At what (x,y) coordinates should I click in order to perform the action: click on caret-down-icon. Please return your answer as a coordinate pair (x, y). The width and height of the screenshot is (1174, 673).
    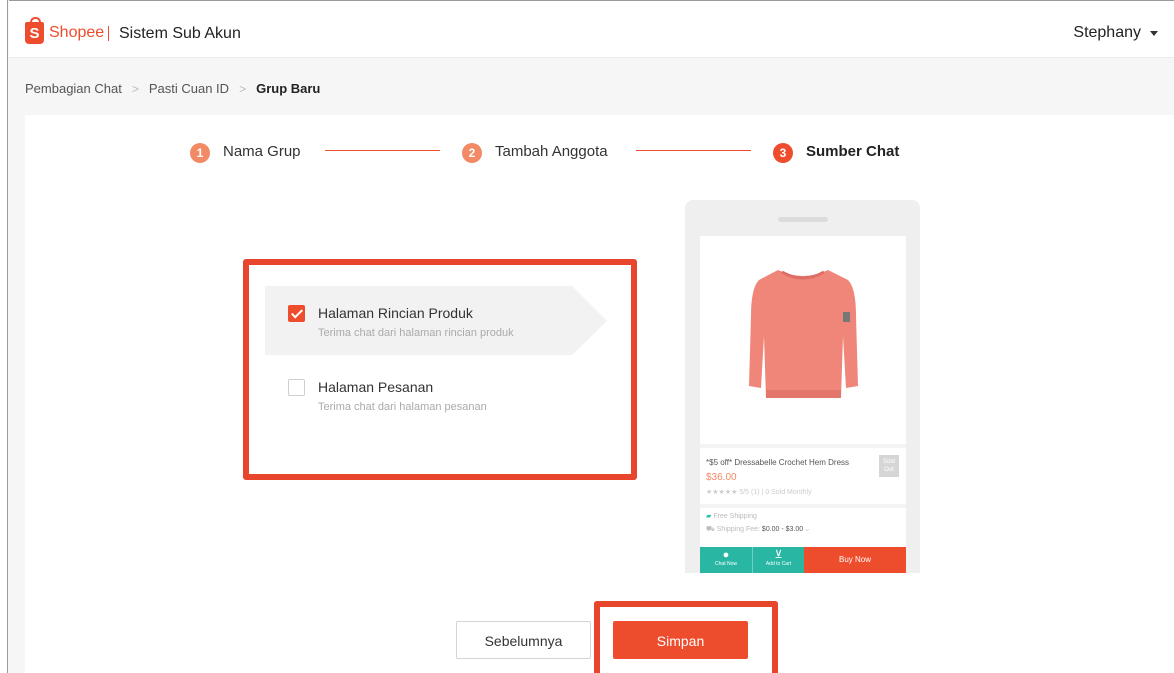
    Looking at the image, I should click on (1154, 33).